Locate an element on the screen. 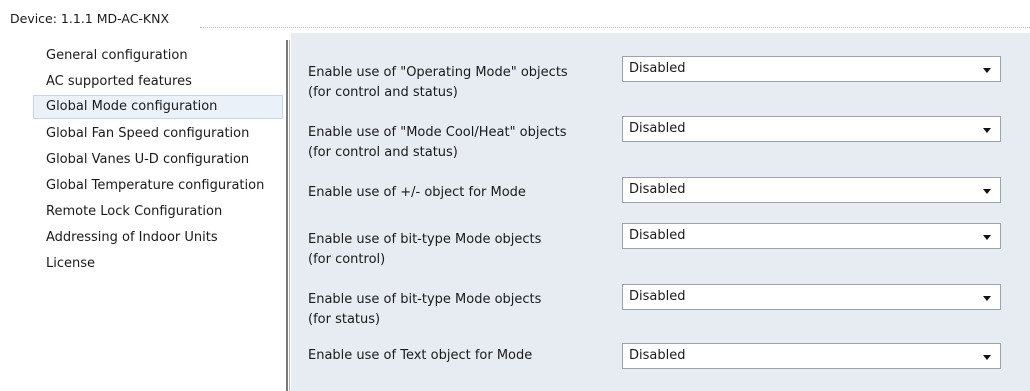 The width and height of the screenshot is (1030, 391). param-label-line2: (for control) is located at coordinates (347, 259).